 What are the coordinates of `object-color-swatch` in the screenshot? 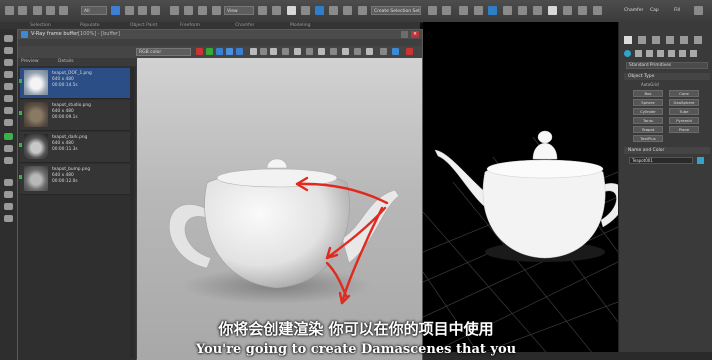 It's located at (700, 160).